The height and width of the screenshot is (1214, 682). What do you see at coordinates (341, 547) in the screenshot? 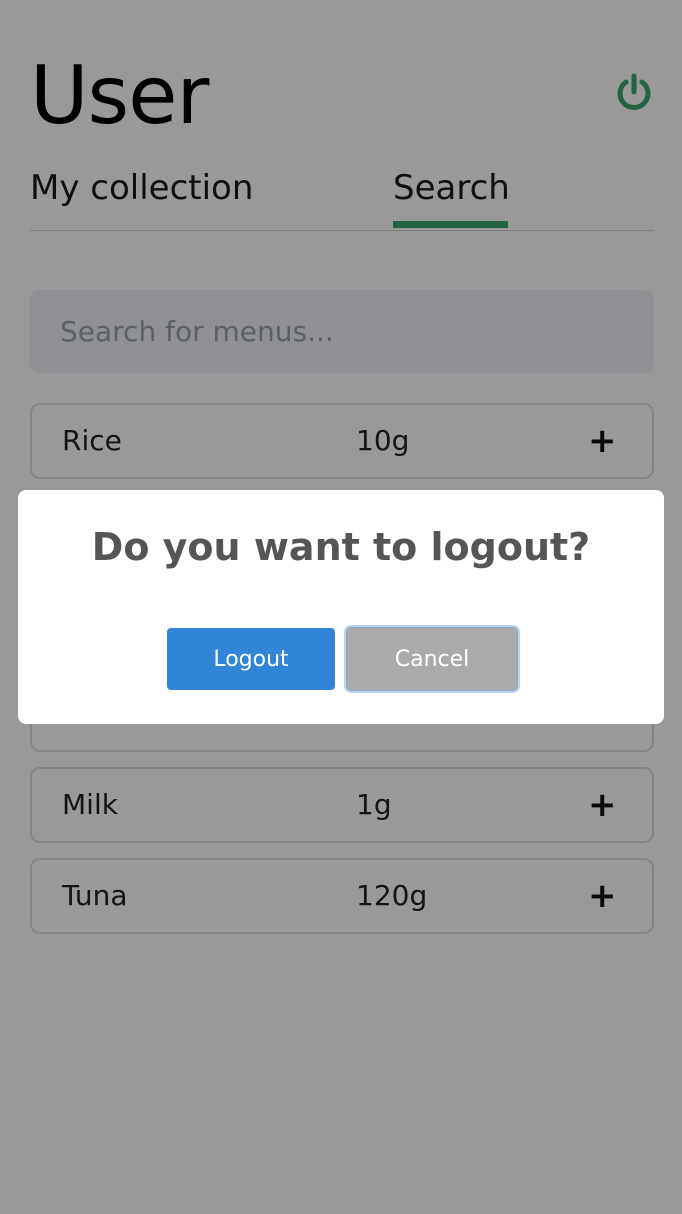
I see `dialog-title: Do you want to logout?` at bounding box center [341, 547].